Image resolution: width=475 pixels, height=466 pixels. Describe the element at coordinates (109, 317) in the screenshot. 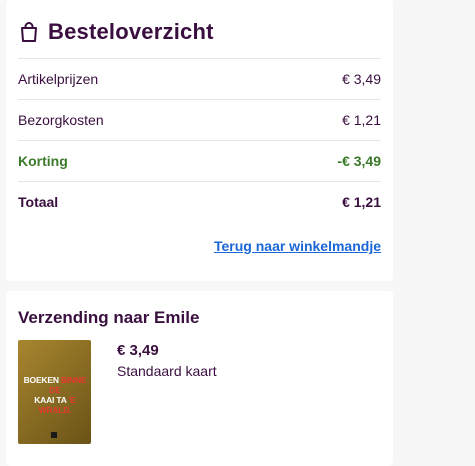

I see `shipping-title: Verzending naar Emile` at that location.